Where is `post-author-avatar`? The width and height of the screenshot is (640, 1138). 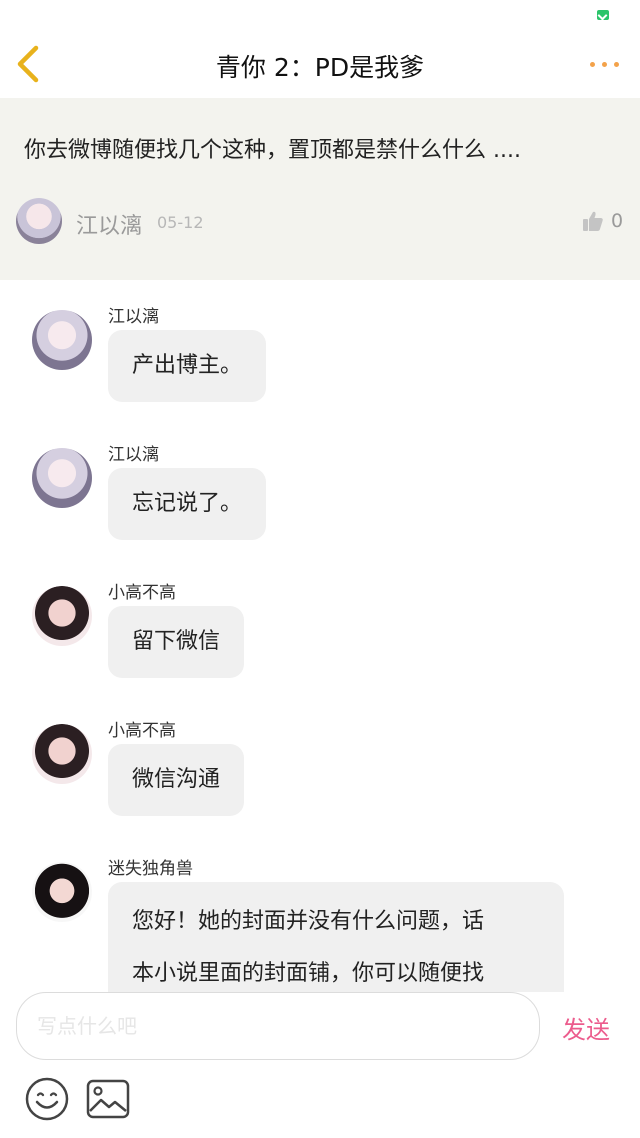 post-author-avatar is located at coordinates (39, 221).